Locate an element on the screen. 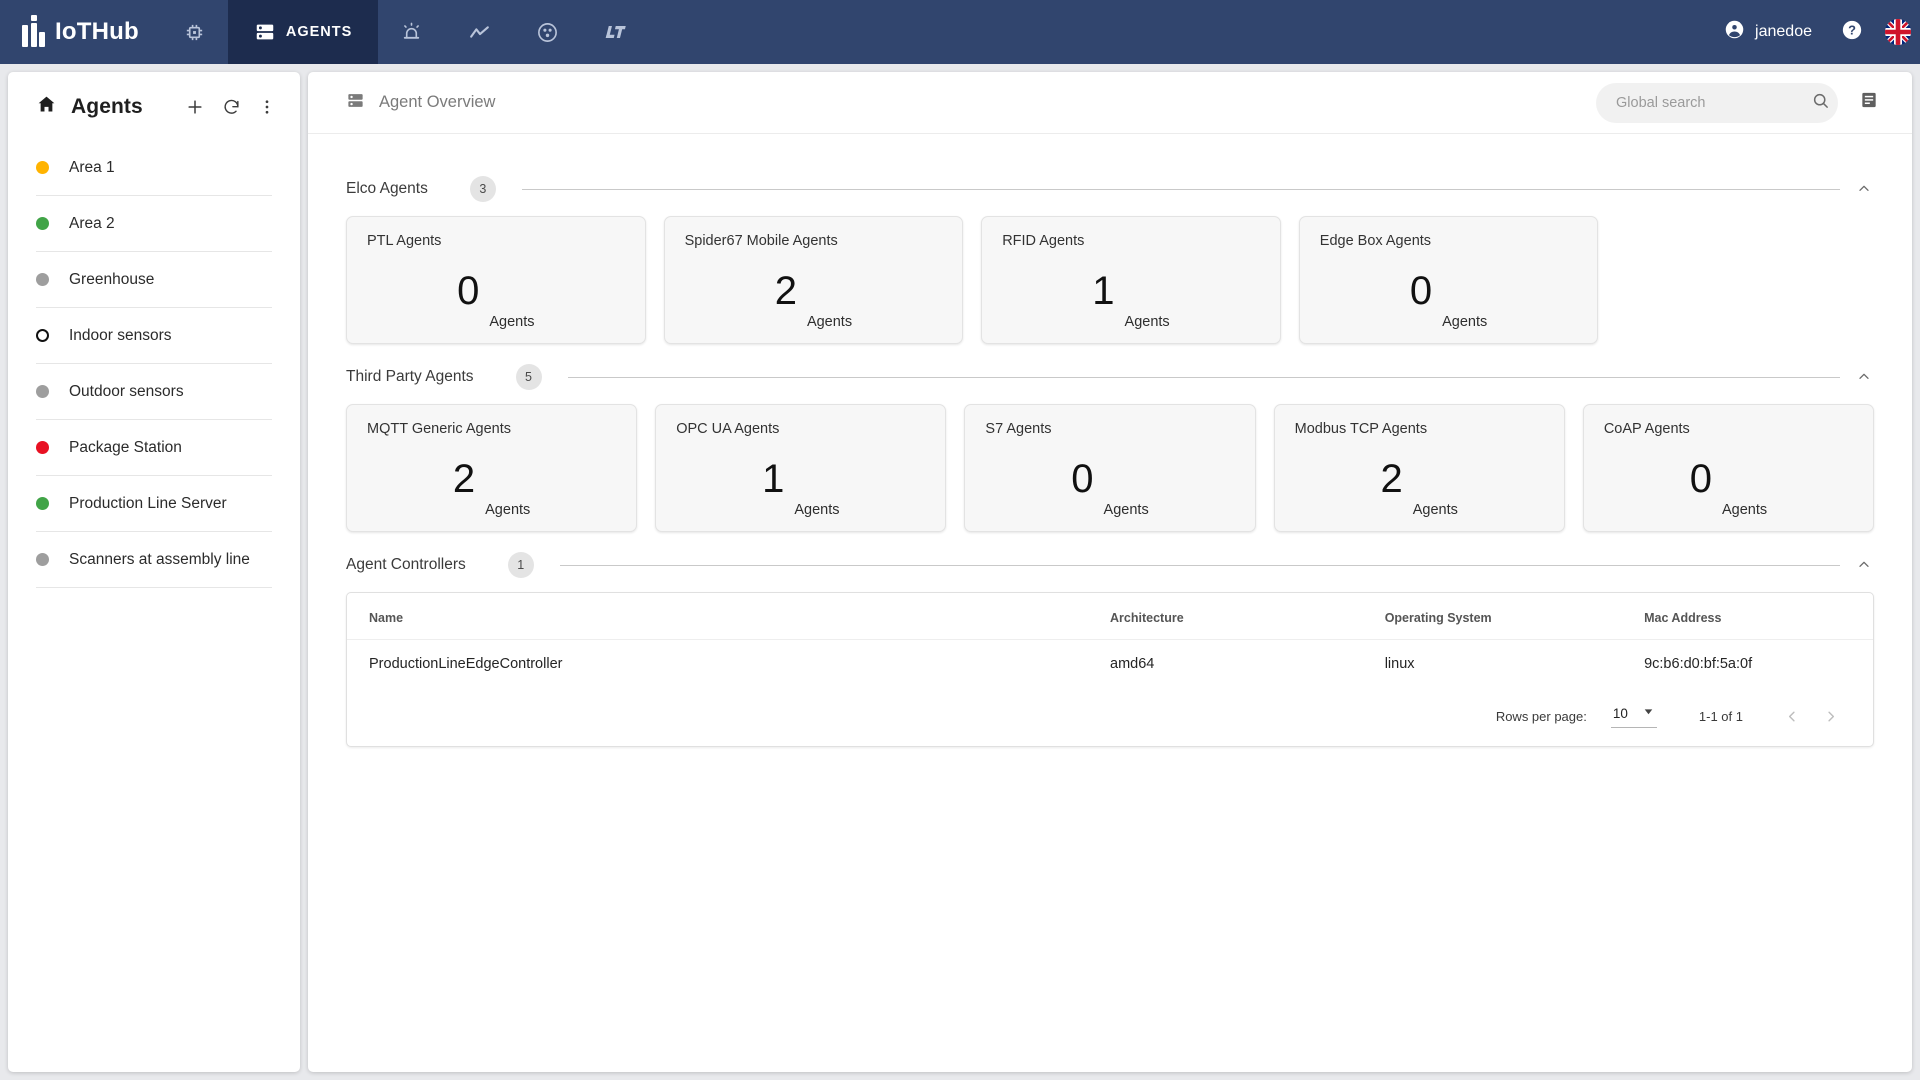 This screenshot has width=1920, height=1080. section-title: Third Party Agents is located at coordinates (410, 376).